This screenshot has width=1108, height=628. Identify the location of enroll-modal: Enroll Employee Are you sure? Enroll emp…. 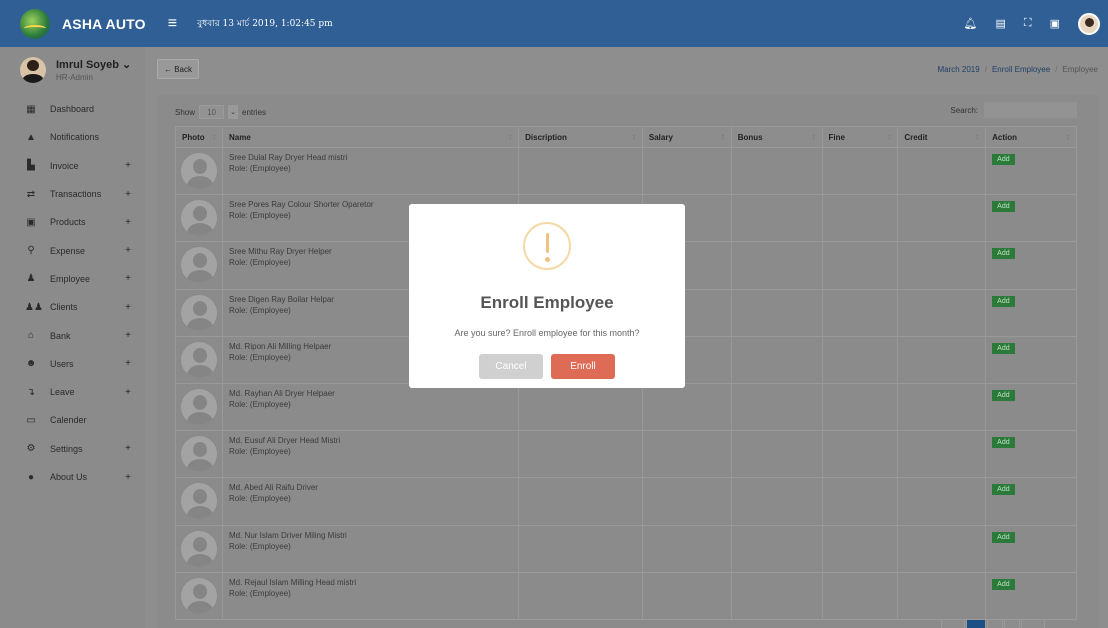
(547, 296).